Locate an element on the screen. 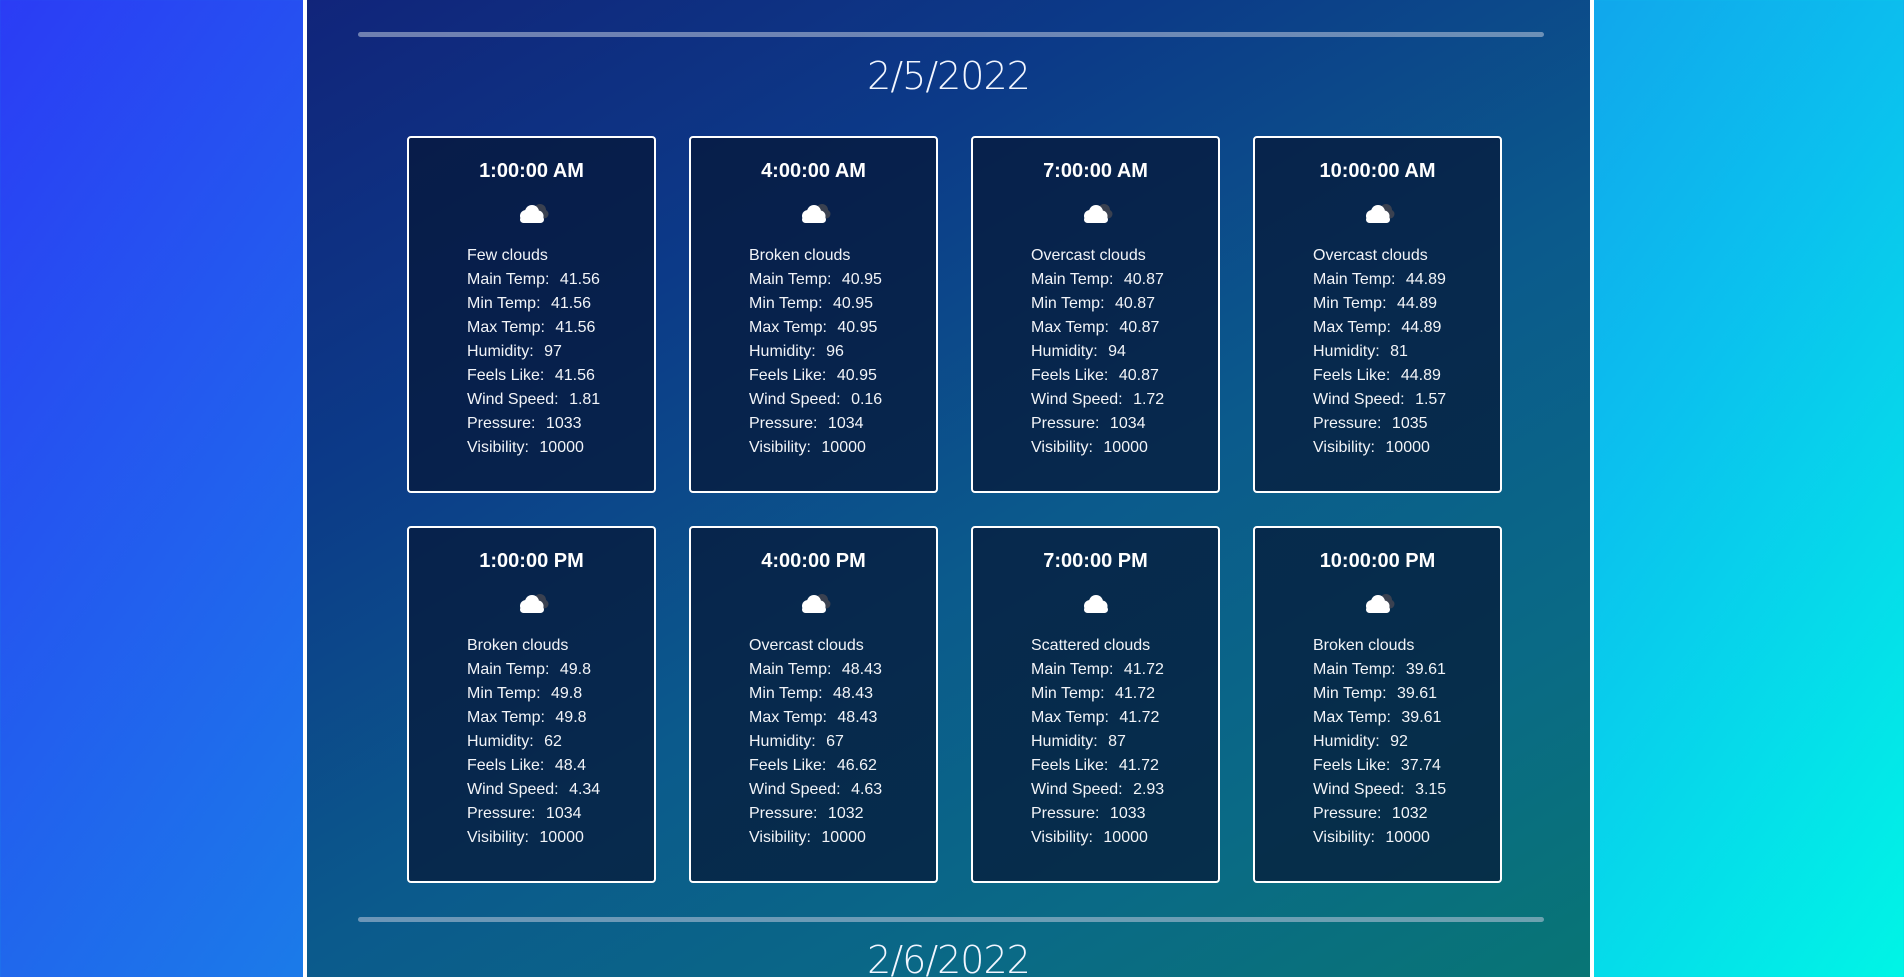  max-temp-row: Max Temp: 41.56 is located at coordinates (533, 328).